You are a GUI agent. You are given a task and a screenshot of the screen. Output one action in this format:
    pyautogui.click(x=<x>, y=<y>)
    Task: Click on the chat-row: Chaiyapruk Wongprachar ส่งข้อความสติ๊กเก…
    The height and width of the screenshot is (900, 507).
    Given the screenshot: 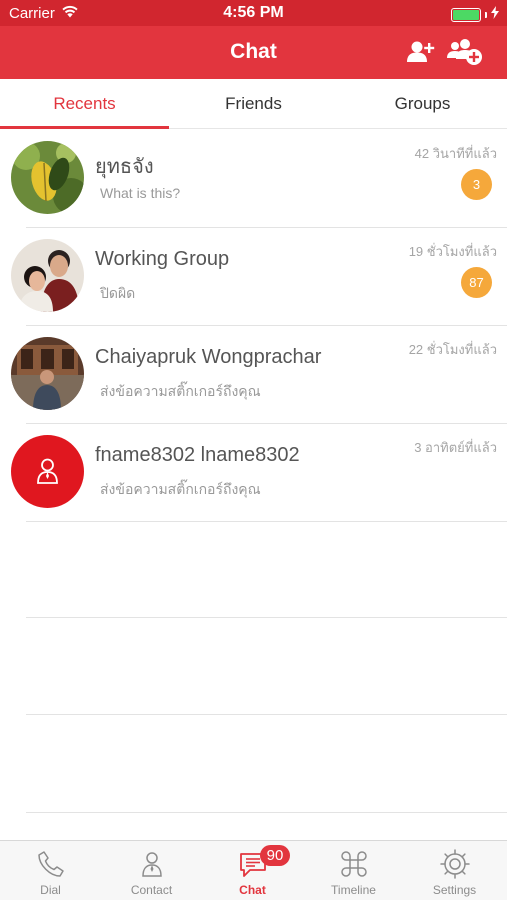 What is the action you would take?
    pyautogui.click(x=253, y=375)
    